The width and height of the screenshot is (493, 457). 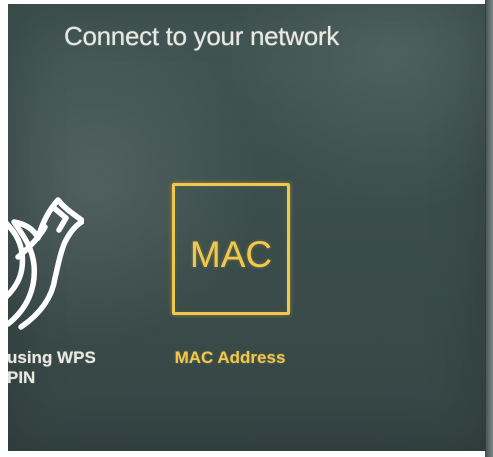 What do you see at coordinates (201, 36) in the screenshot?
I see `page-title: Connect to your network` at bounding box center [201, 36].